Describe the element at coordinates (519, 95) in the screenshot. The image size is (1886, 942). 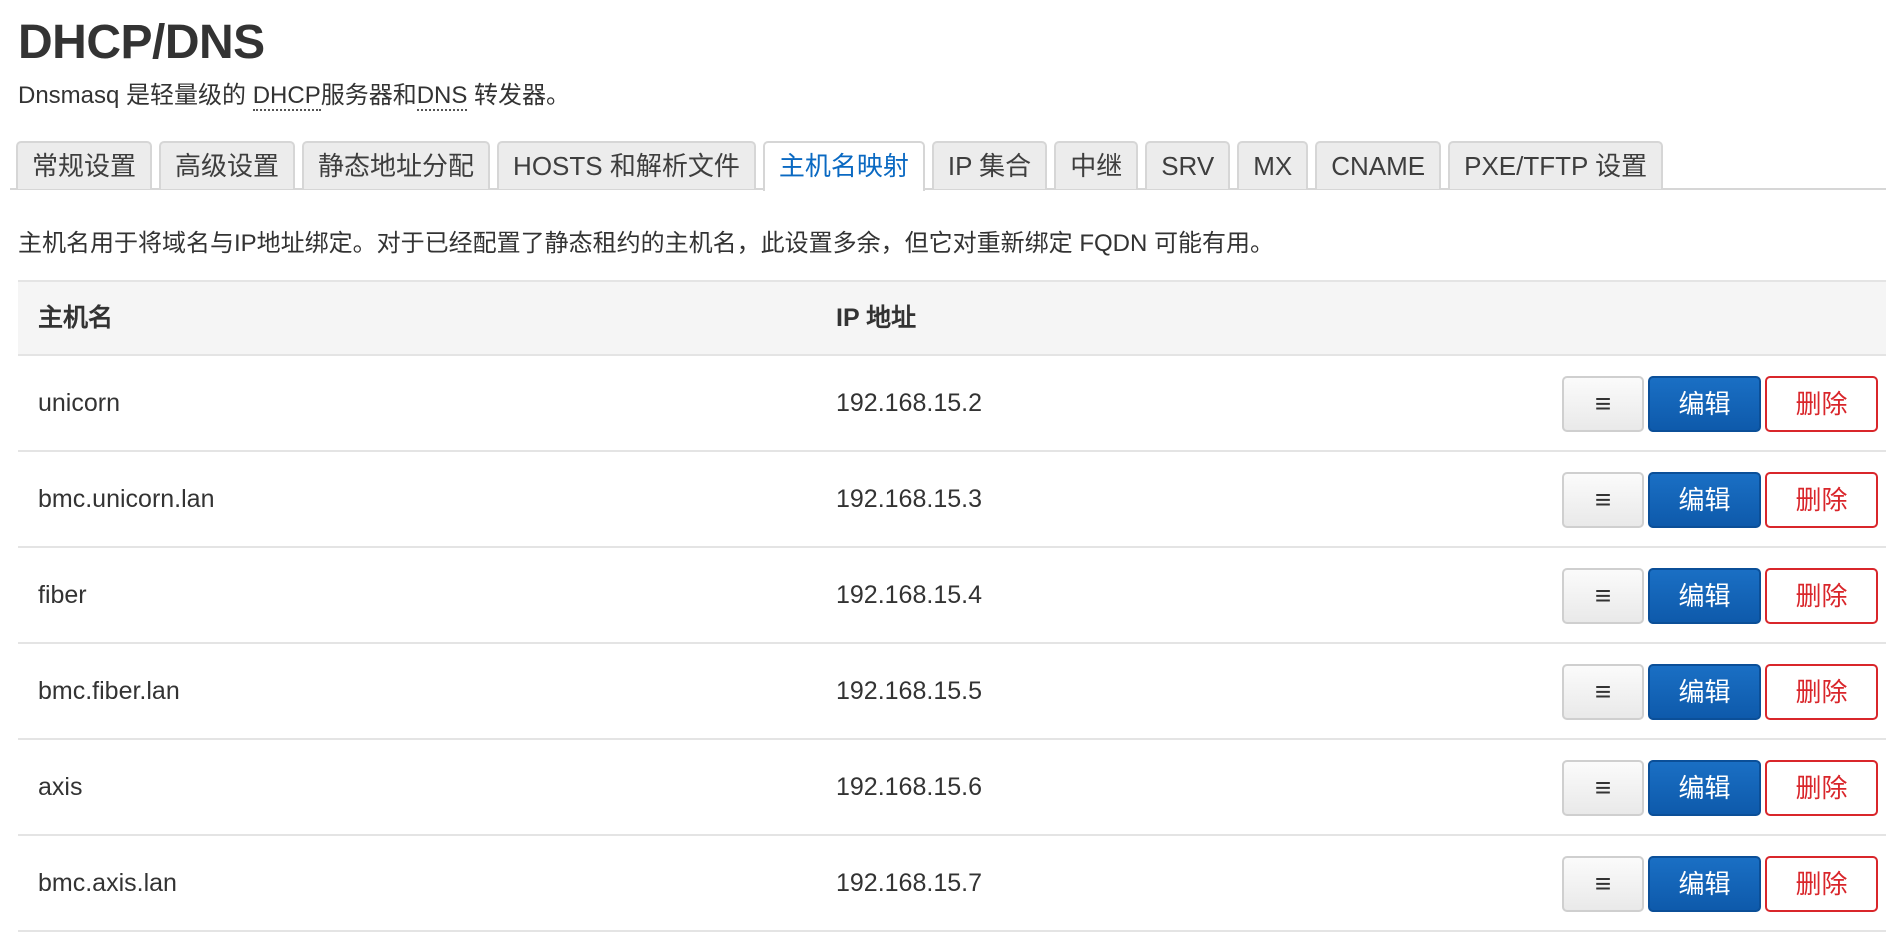
I see `description-suffix: 转发器。` at that location.